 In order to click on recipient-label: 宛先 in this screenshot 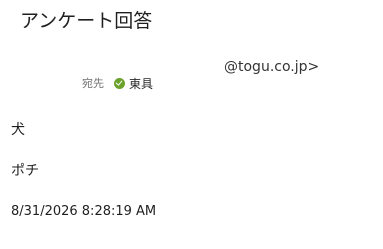, I will do `click(93, 83)`.